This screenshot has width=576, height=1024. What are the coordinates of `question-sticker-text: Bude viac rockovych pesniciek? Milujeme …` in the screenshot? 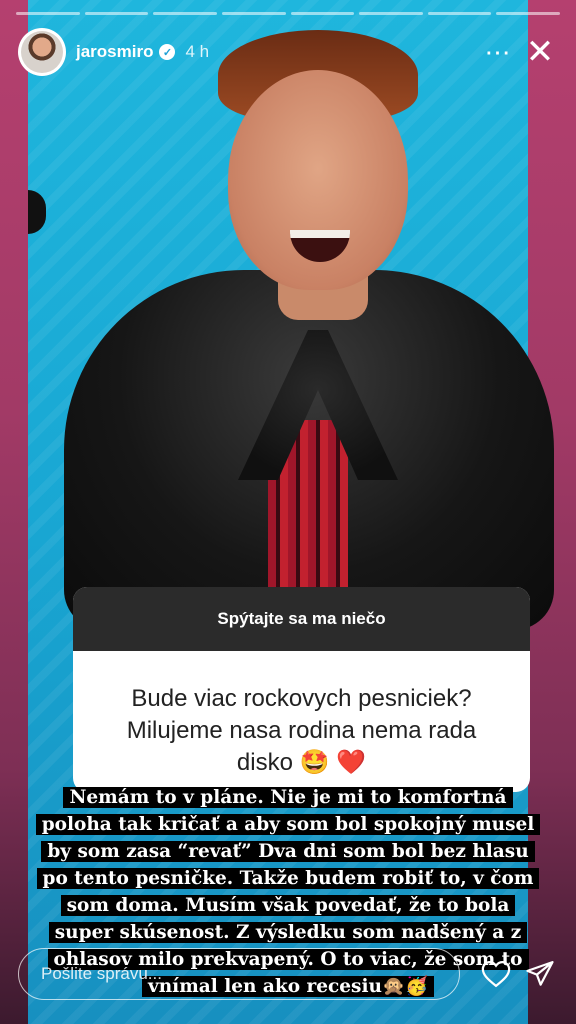 It's located at (301, 730).